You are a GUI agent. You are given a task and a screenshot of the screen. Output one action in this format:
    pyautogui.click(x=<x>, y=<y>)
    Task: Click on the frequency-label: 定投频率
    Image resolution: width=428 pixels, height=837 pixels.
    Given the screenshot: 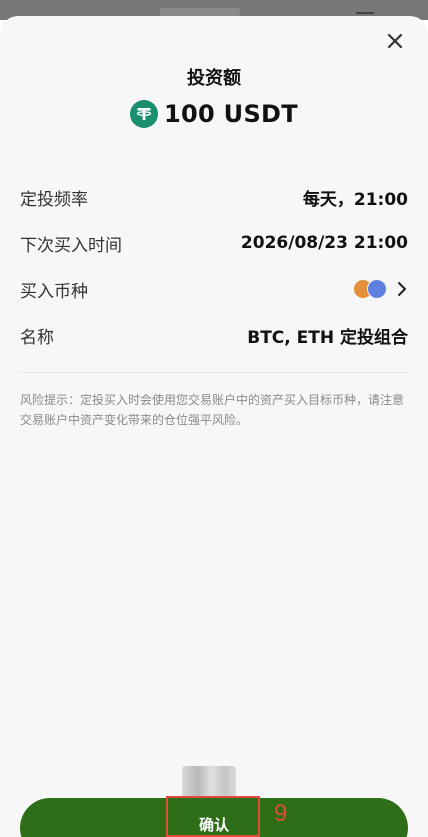 What is the action you would take?
    pyautogui.click(x=54, y=199)
    